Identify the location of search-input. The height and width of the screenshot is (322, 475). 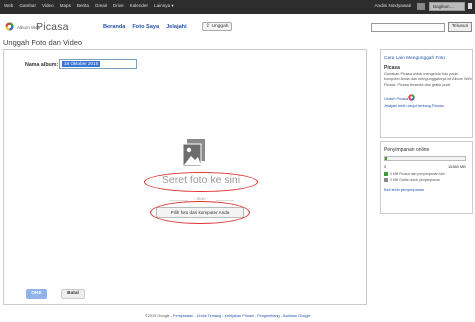
(408, 27).